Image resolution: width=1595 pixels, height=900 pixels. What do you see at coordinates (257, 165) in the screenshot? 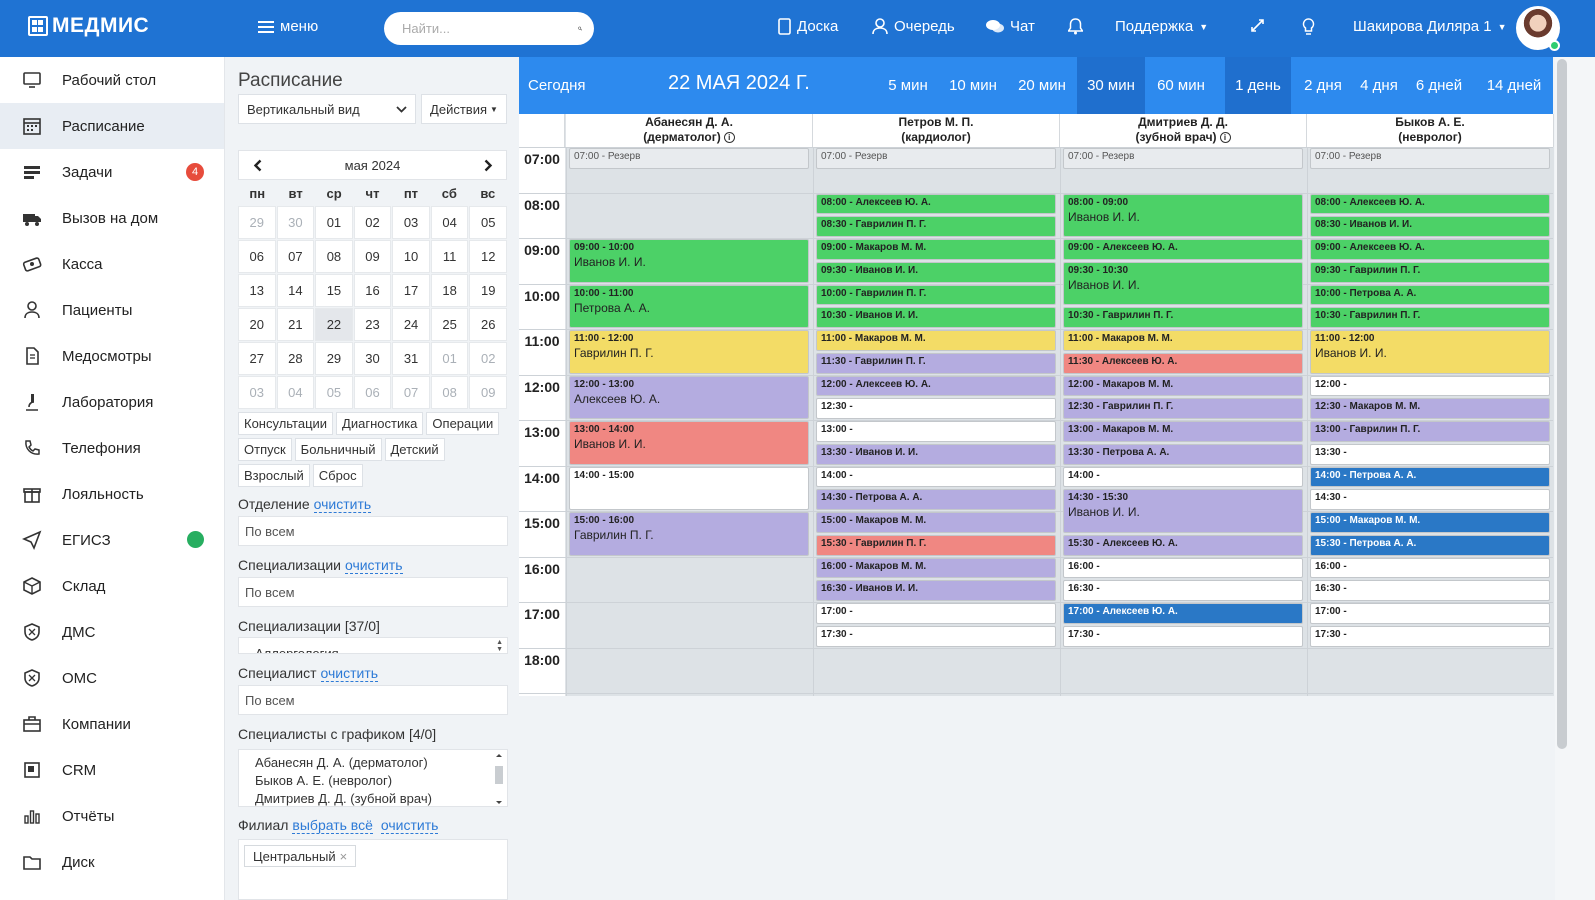
I see `prev-month-button` at bounding box center [257, 165].